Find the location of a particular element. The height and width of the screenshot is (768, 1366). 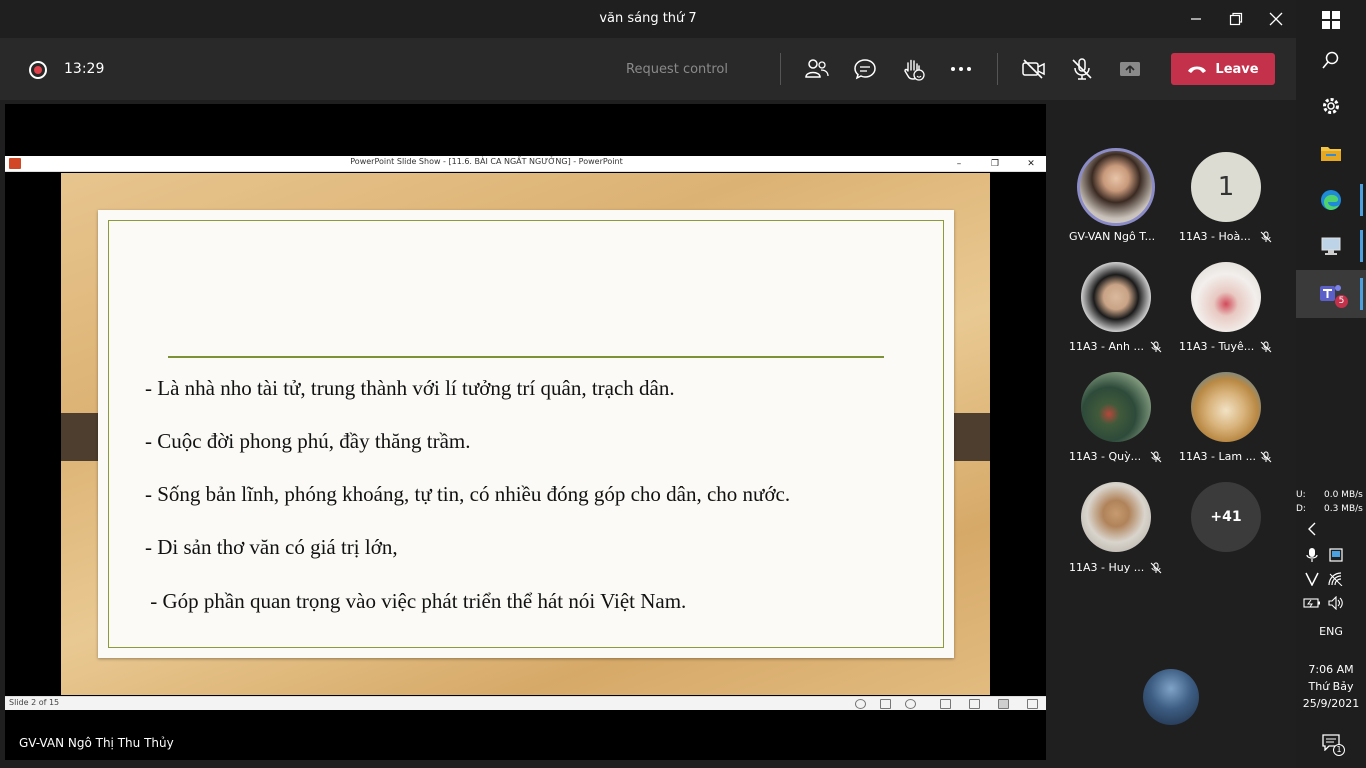

net-up-label: U: is located at coordinates (1301, 495).